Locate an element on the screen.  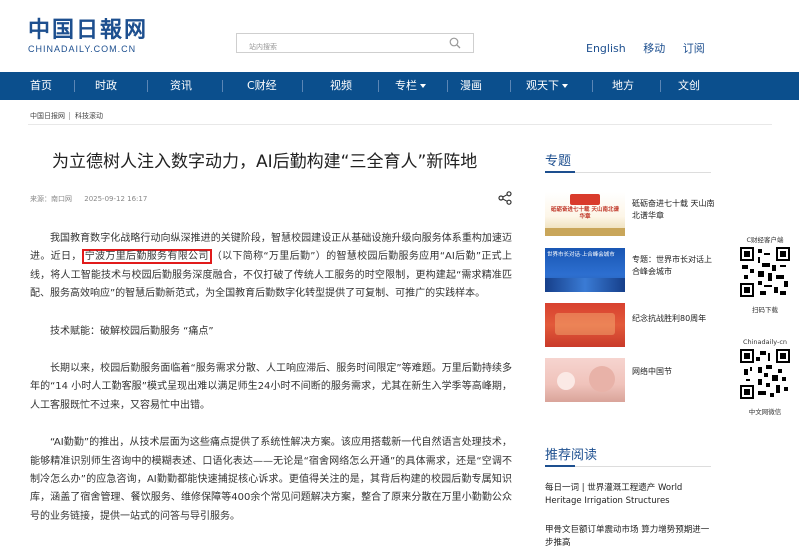
topic-thumbnail: 砥砺奋进七十载 天山南北谱华章 is located at coordinates (585, 214).